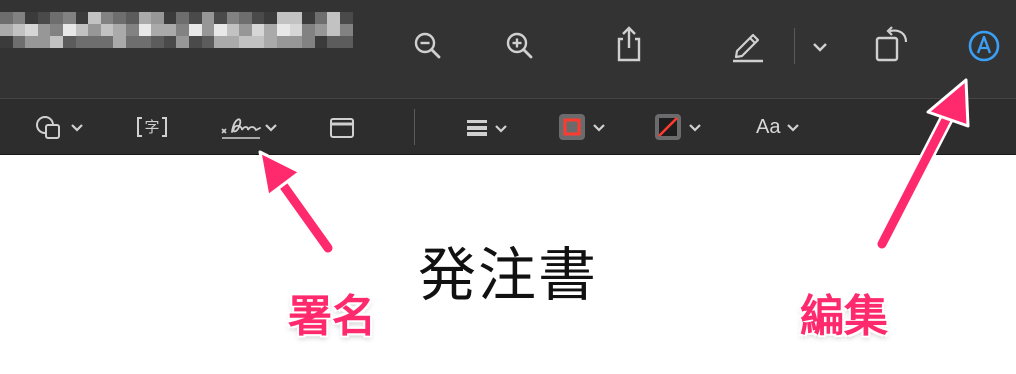 The image size is (1016, 374). Describe the element at coordinates (477, 128) in the screenshot. I see `line-weight-icon` at that location.